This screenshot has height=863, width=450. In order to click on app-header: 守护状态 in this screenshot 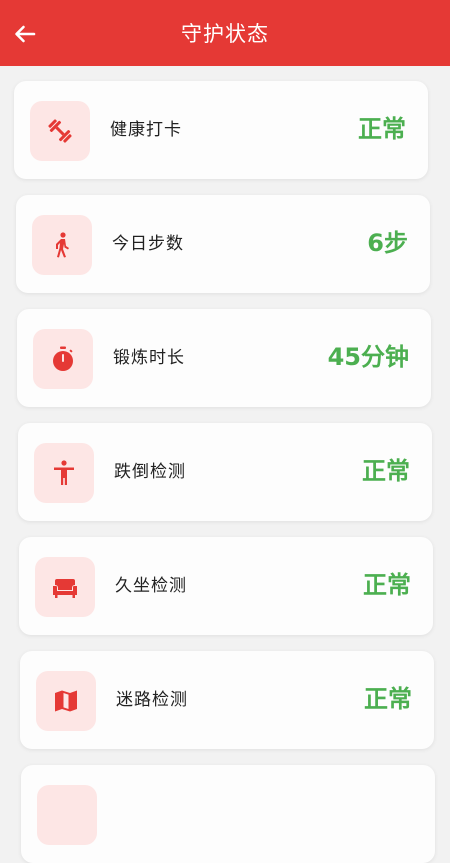, I will do `click(225, 33)`.